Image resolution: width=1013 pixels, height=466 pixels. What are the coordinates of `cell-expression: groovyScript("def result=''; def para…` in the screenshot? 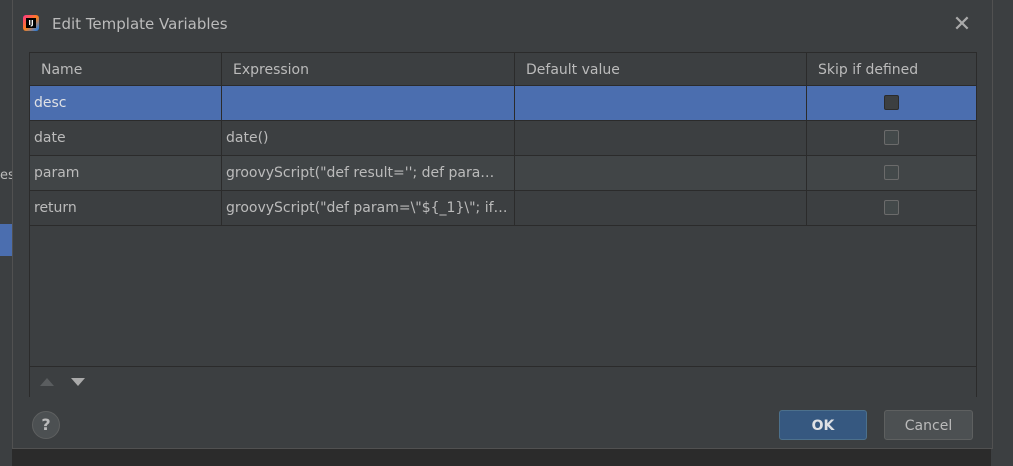 It's located at (368, 173).